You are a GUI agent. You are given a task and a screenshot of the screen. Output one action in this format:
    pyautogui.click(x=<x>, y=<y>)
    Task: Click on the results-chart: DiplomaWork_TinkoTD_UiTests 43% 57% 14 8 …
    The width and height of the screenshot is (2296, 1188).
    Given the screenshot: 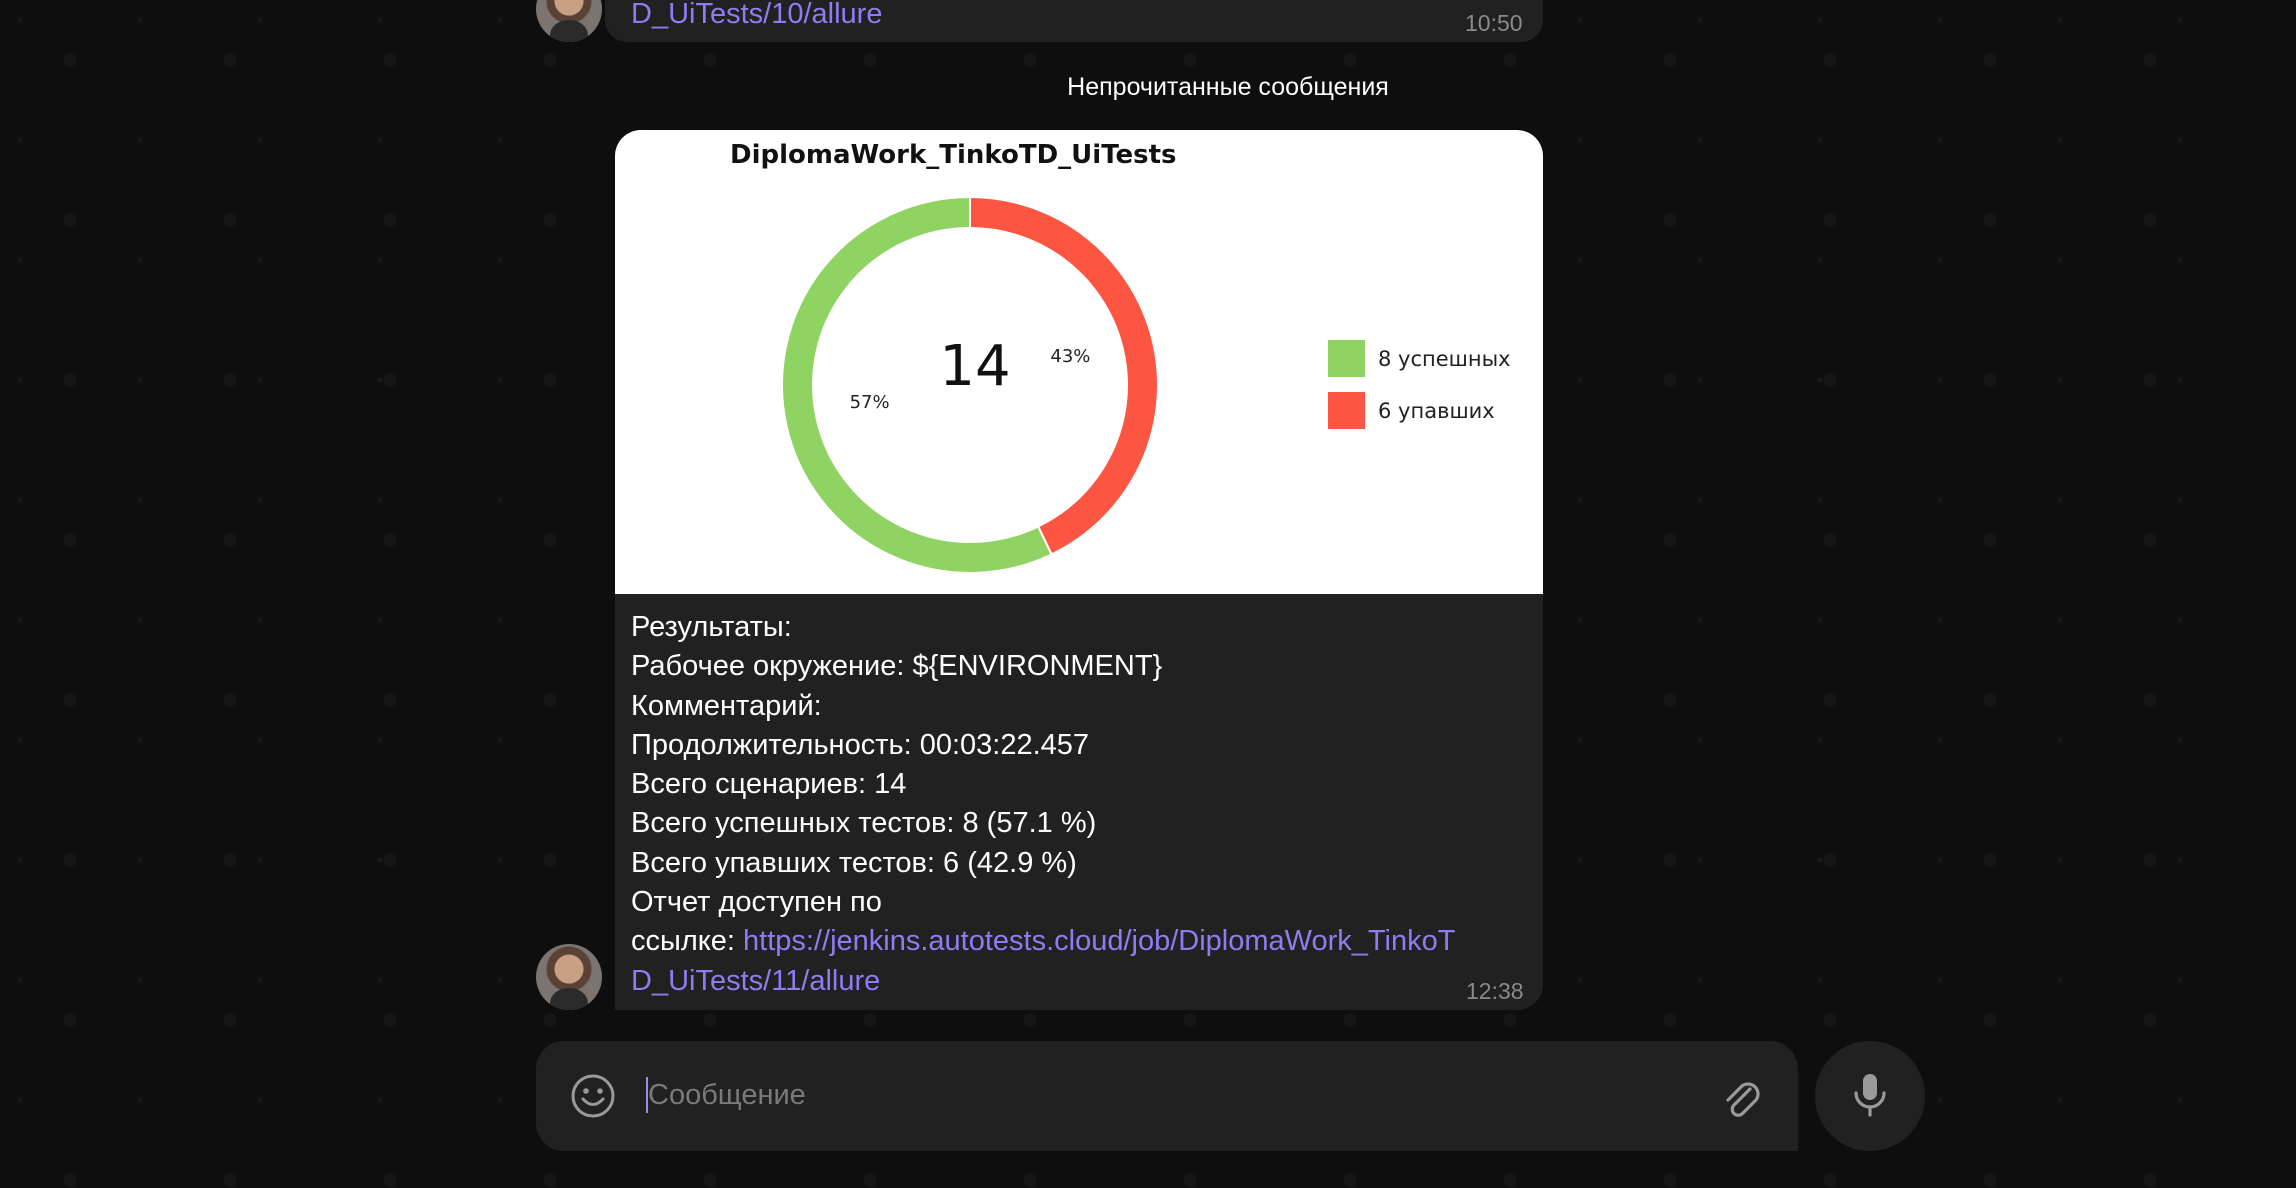 What is the action you would take?
    pyautogui.click(x=1120, y=357)
    